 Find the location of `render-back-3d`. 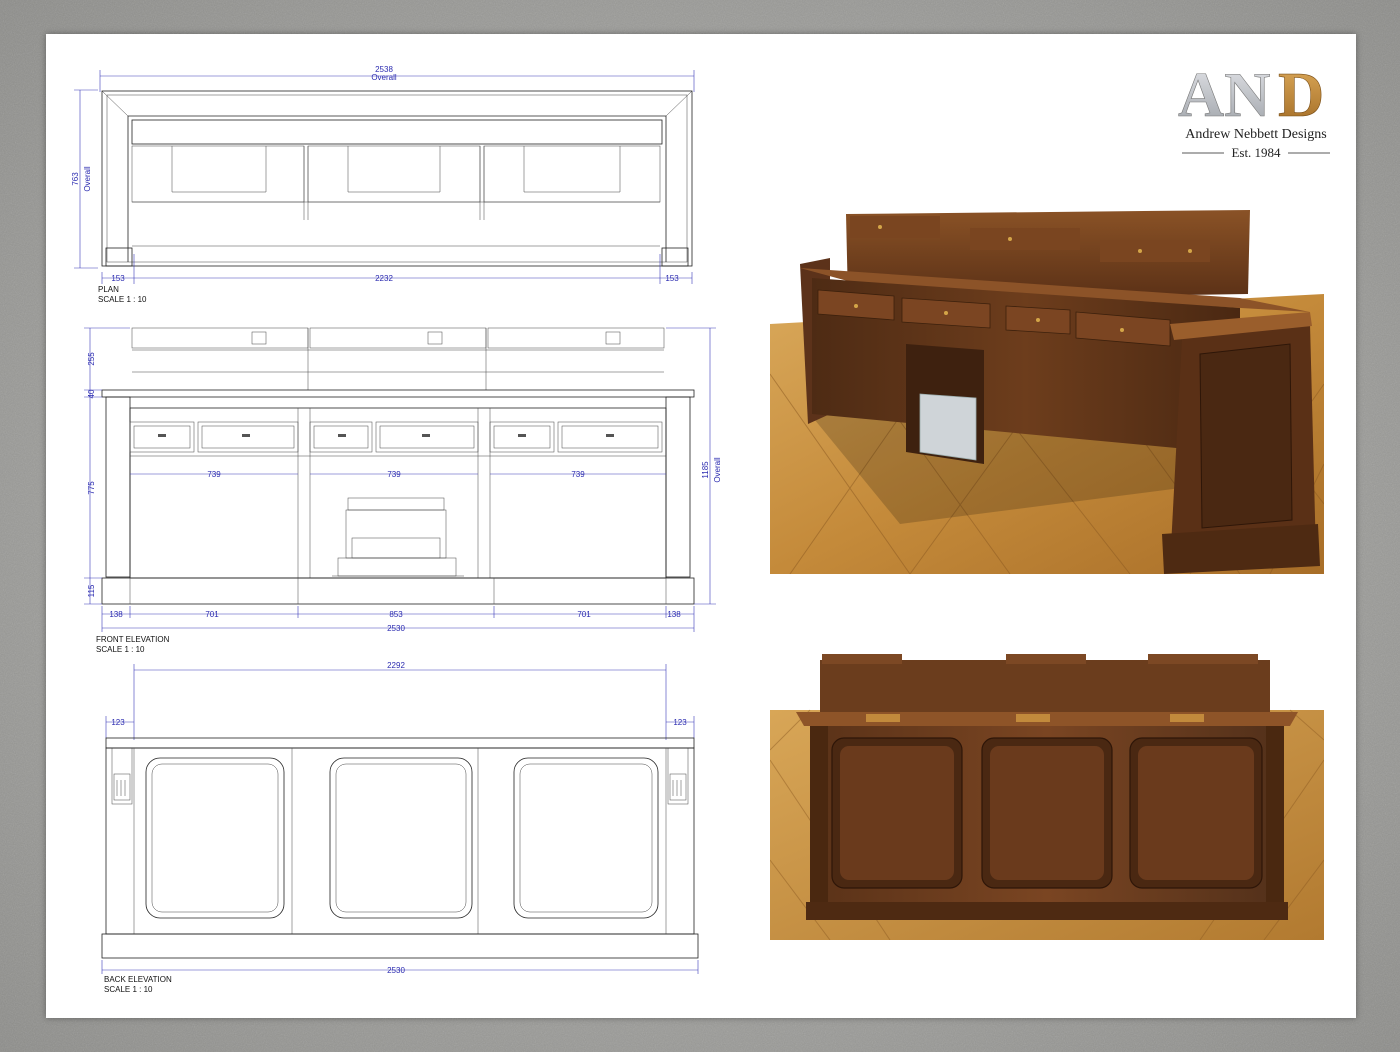

render-back-3d is located at coordinates (1047, 790).